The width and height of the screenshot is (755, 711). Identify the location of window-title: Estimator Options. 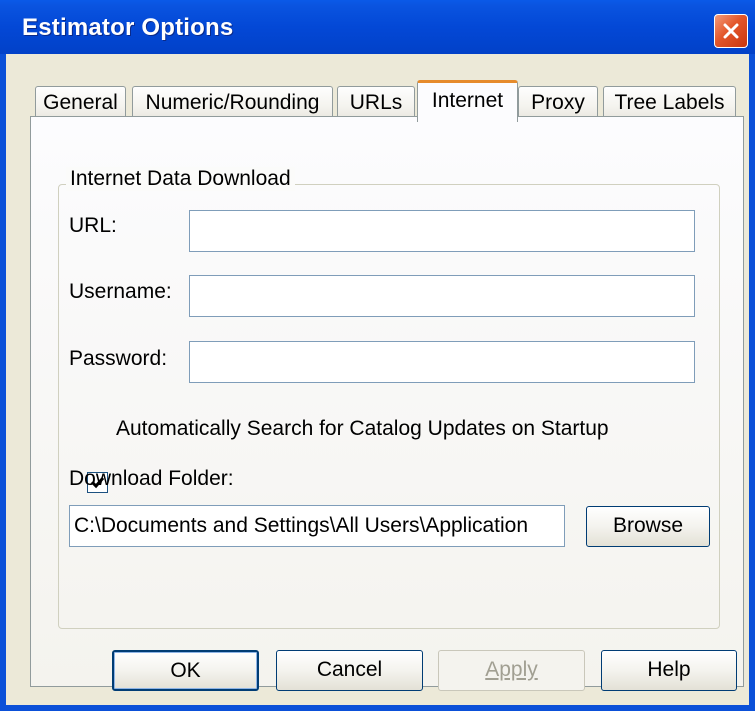
(128, 27).